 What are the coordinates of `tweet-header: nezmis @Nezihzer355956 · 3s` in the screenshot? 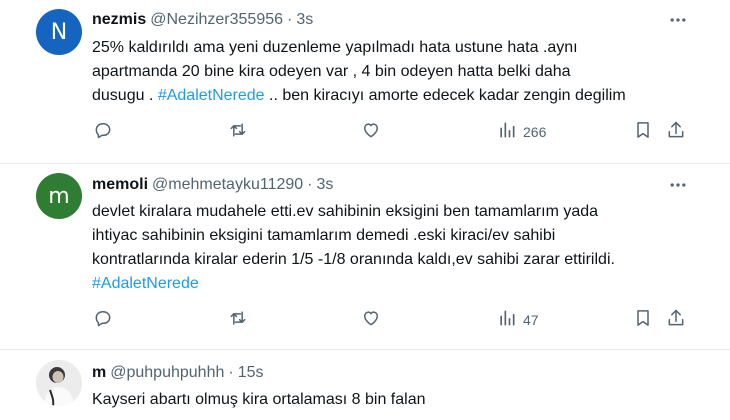 It's located at (202, 20).